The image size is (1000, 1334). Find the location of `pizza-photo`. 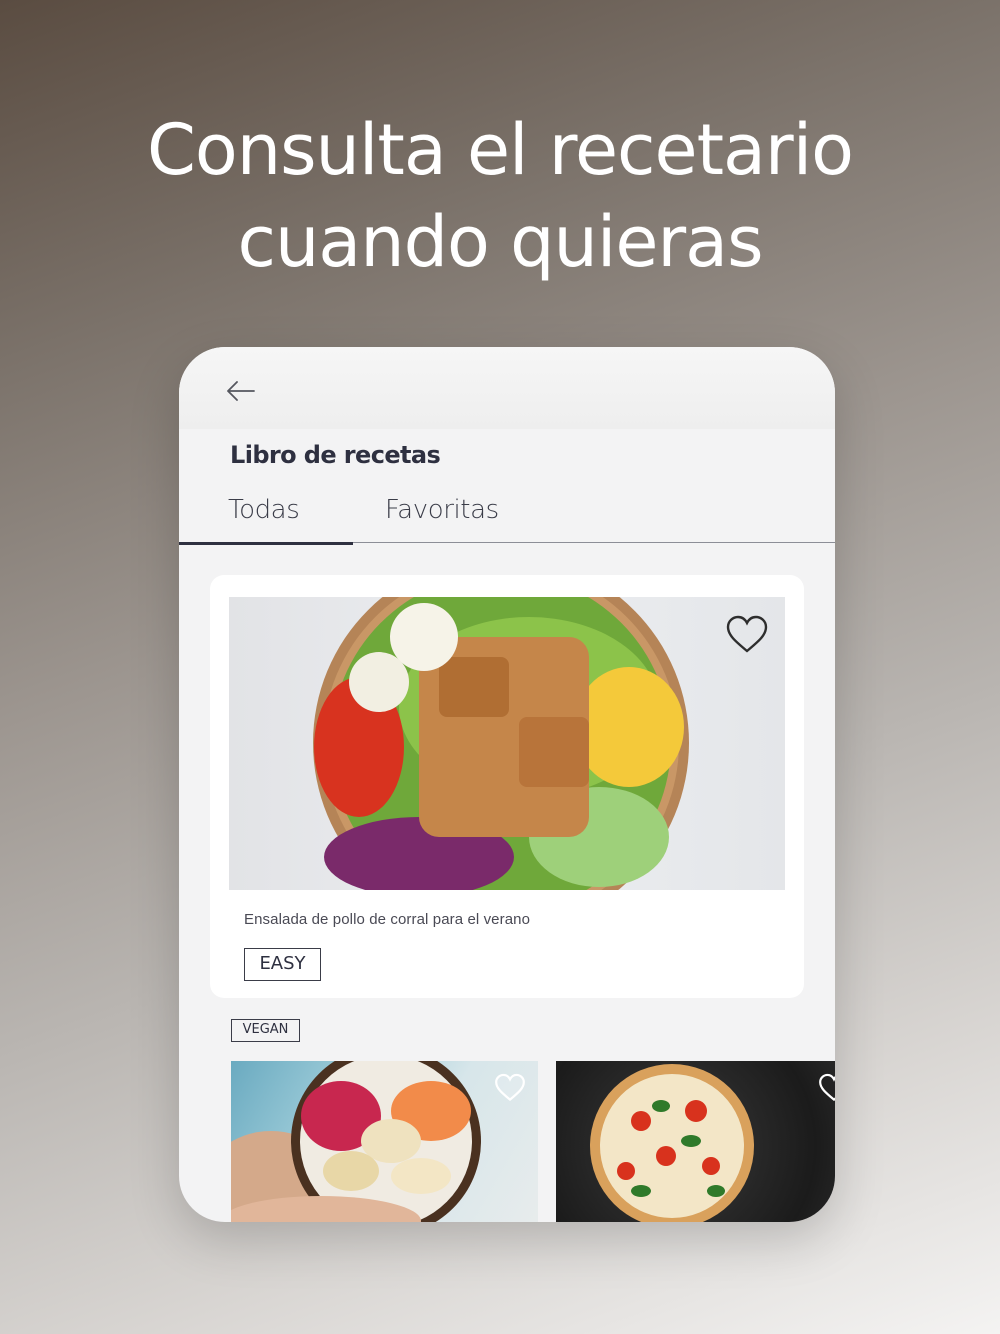

pizza-photo is located at coordinates (672, 1143).